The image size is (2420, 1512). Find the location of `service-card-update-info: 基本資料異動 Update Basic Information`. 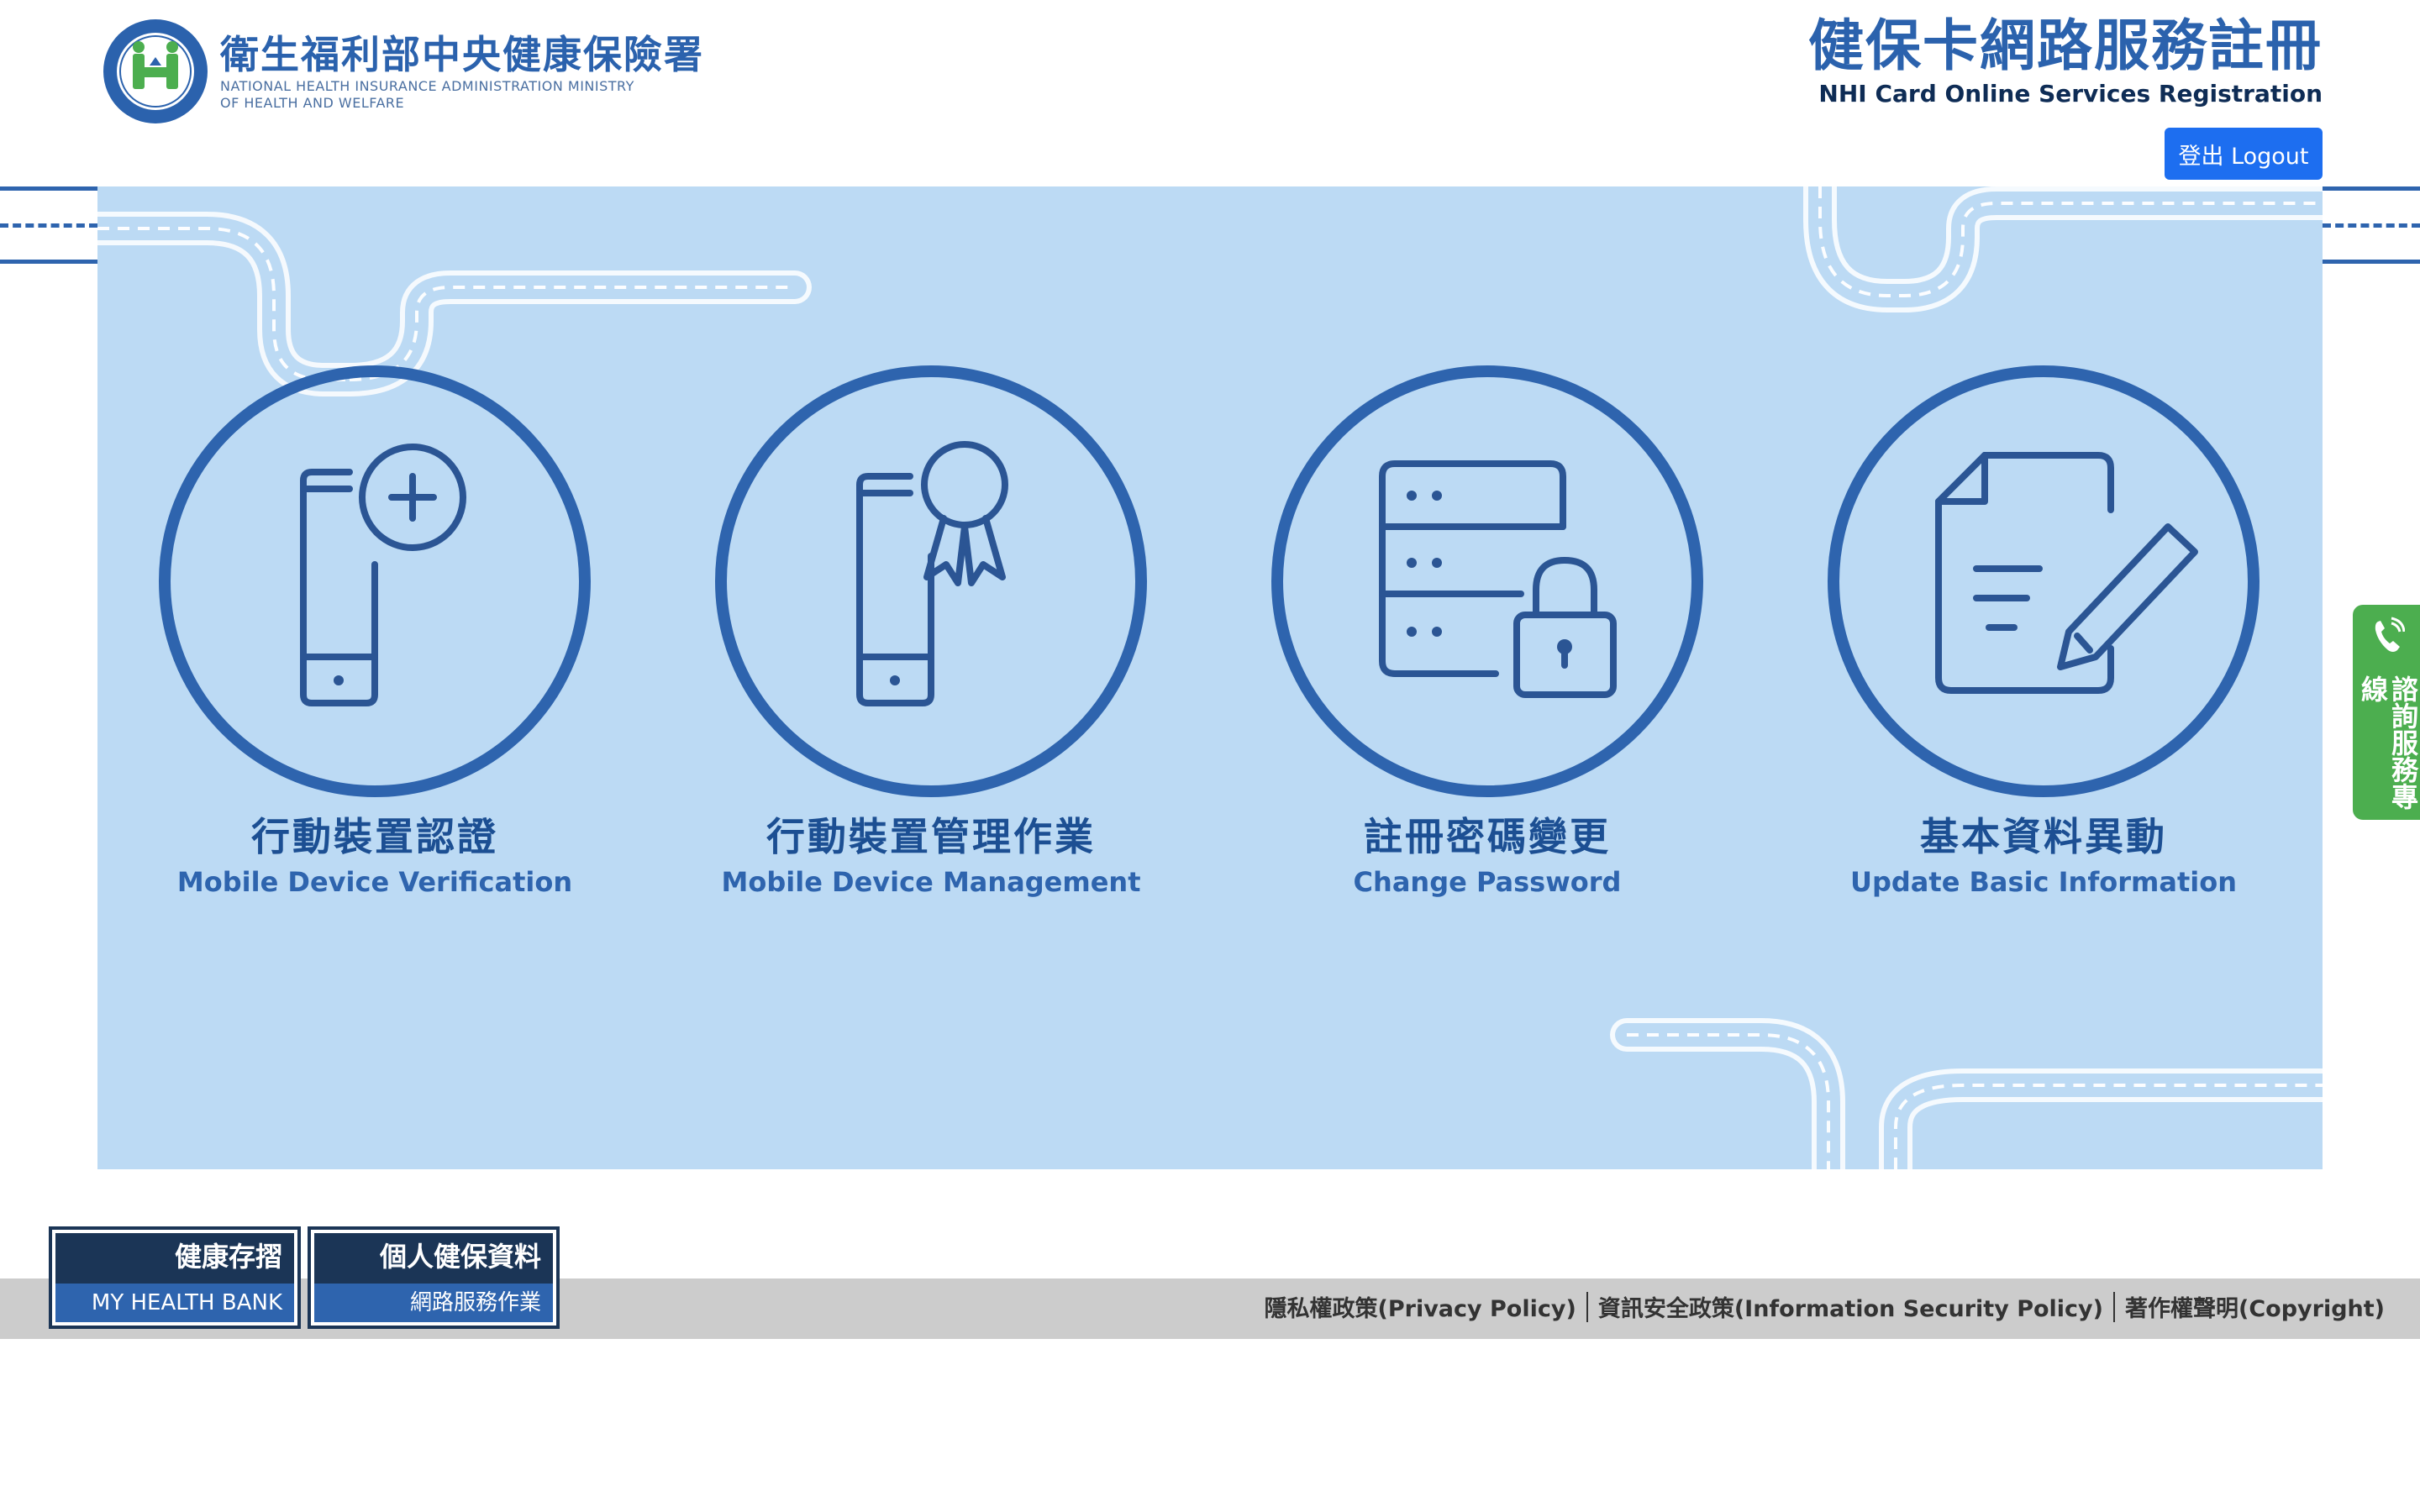

service-card-update-info: 基本資料異動 Update Basic Information is located at coordinates (2044, 631).